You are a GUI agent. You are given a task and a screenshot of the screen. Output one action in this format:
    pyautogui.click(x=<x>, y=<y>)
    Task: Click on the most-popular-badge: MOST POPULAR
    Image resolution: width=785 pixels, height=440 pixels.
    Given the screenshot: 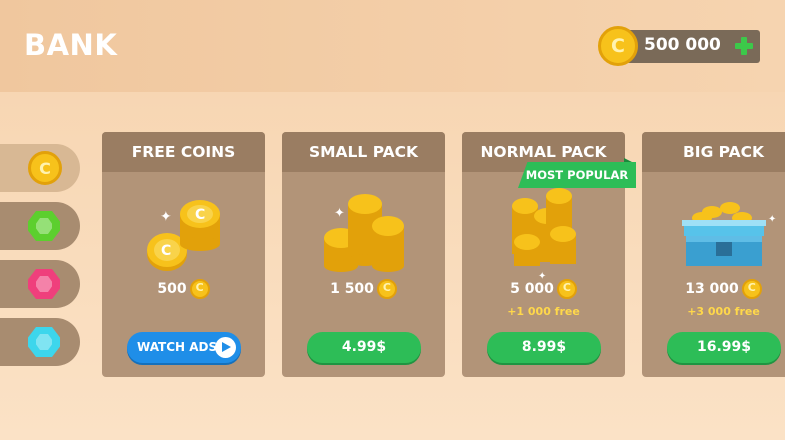 What is the action you would take?
    pyautogui.click(x=577, y=175)
    